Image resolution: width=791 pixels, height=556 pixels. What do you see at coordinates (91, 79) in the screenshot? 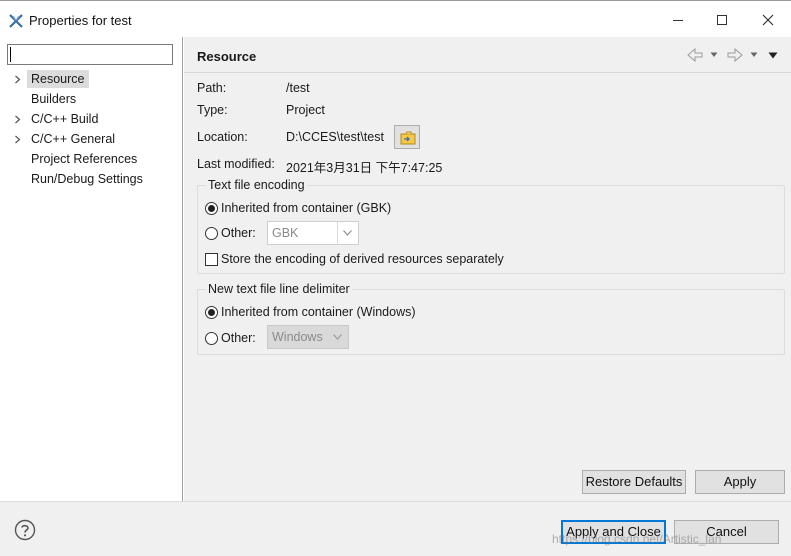
I see `tree-item-resource: Resource` at bounding box center [91, 79].